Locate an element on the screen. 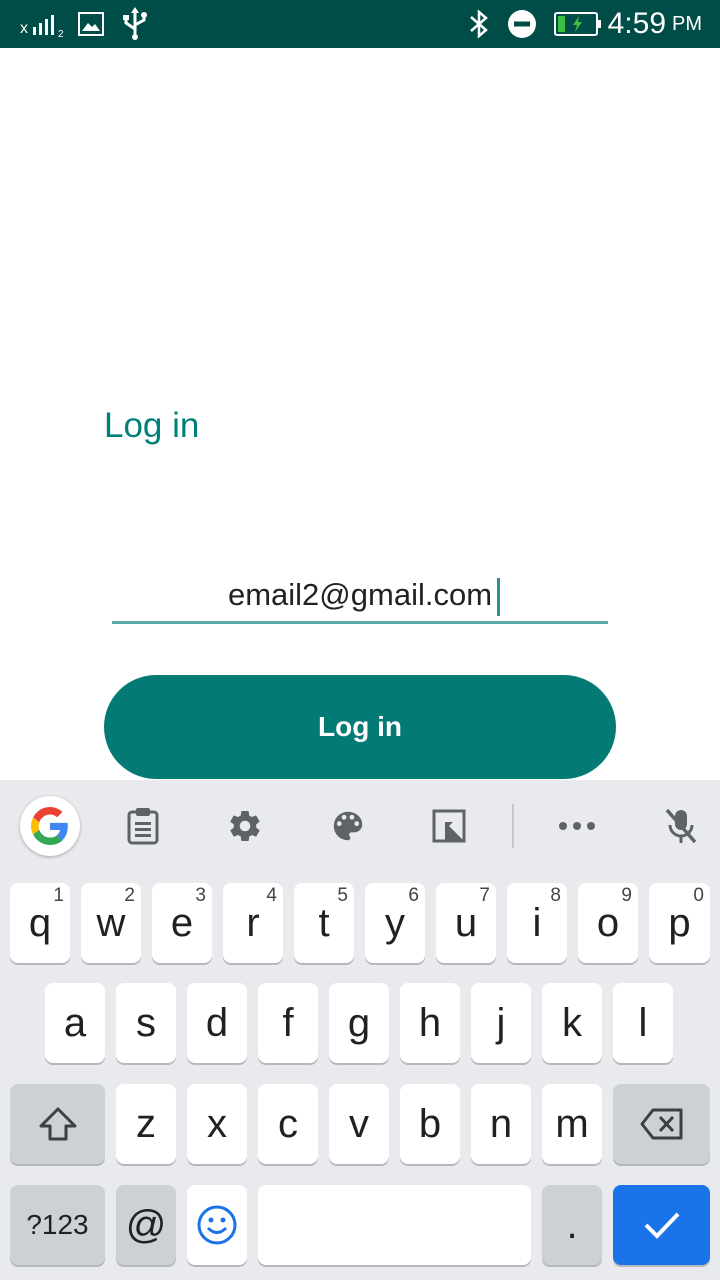 This screenshot has height=1280, width=720. clock-time: 4:59 is located at coordinates (636, 23).